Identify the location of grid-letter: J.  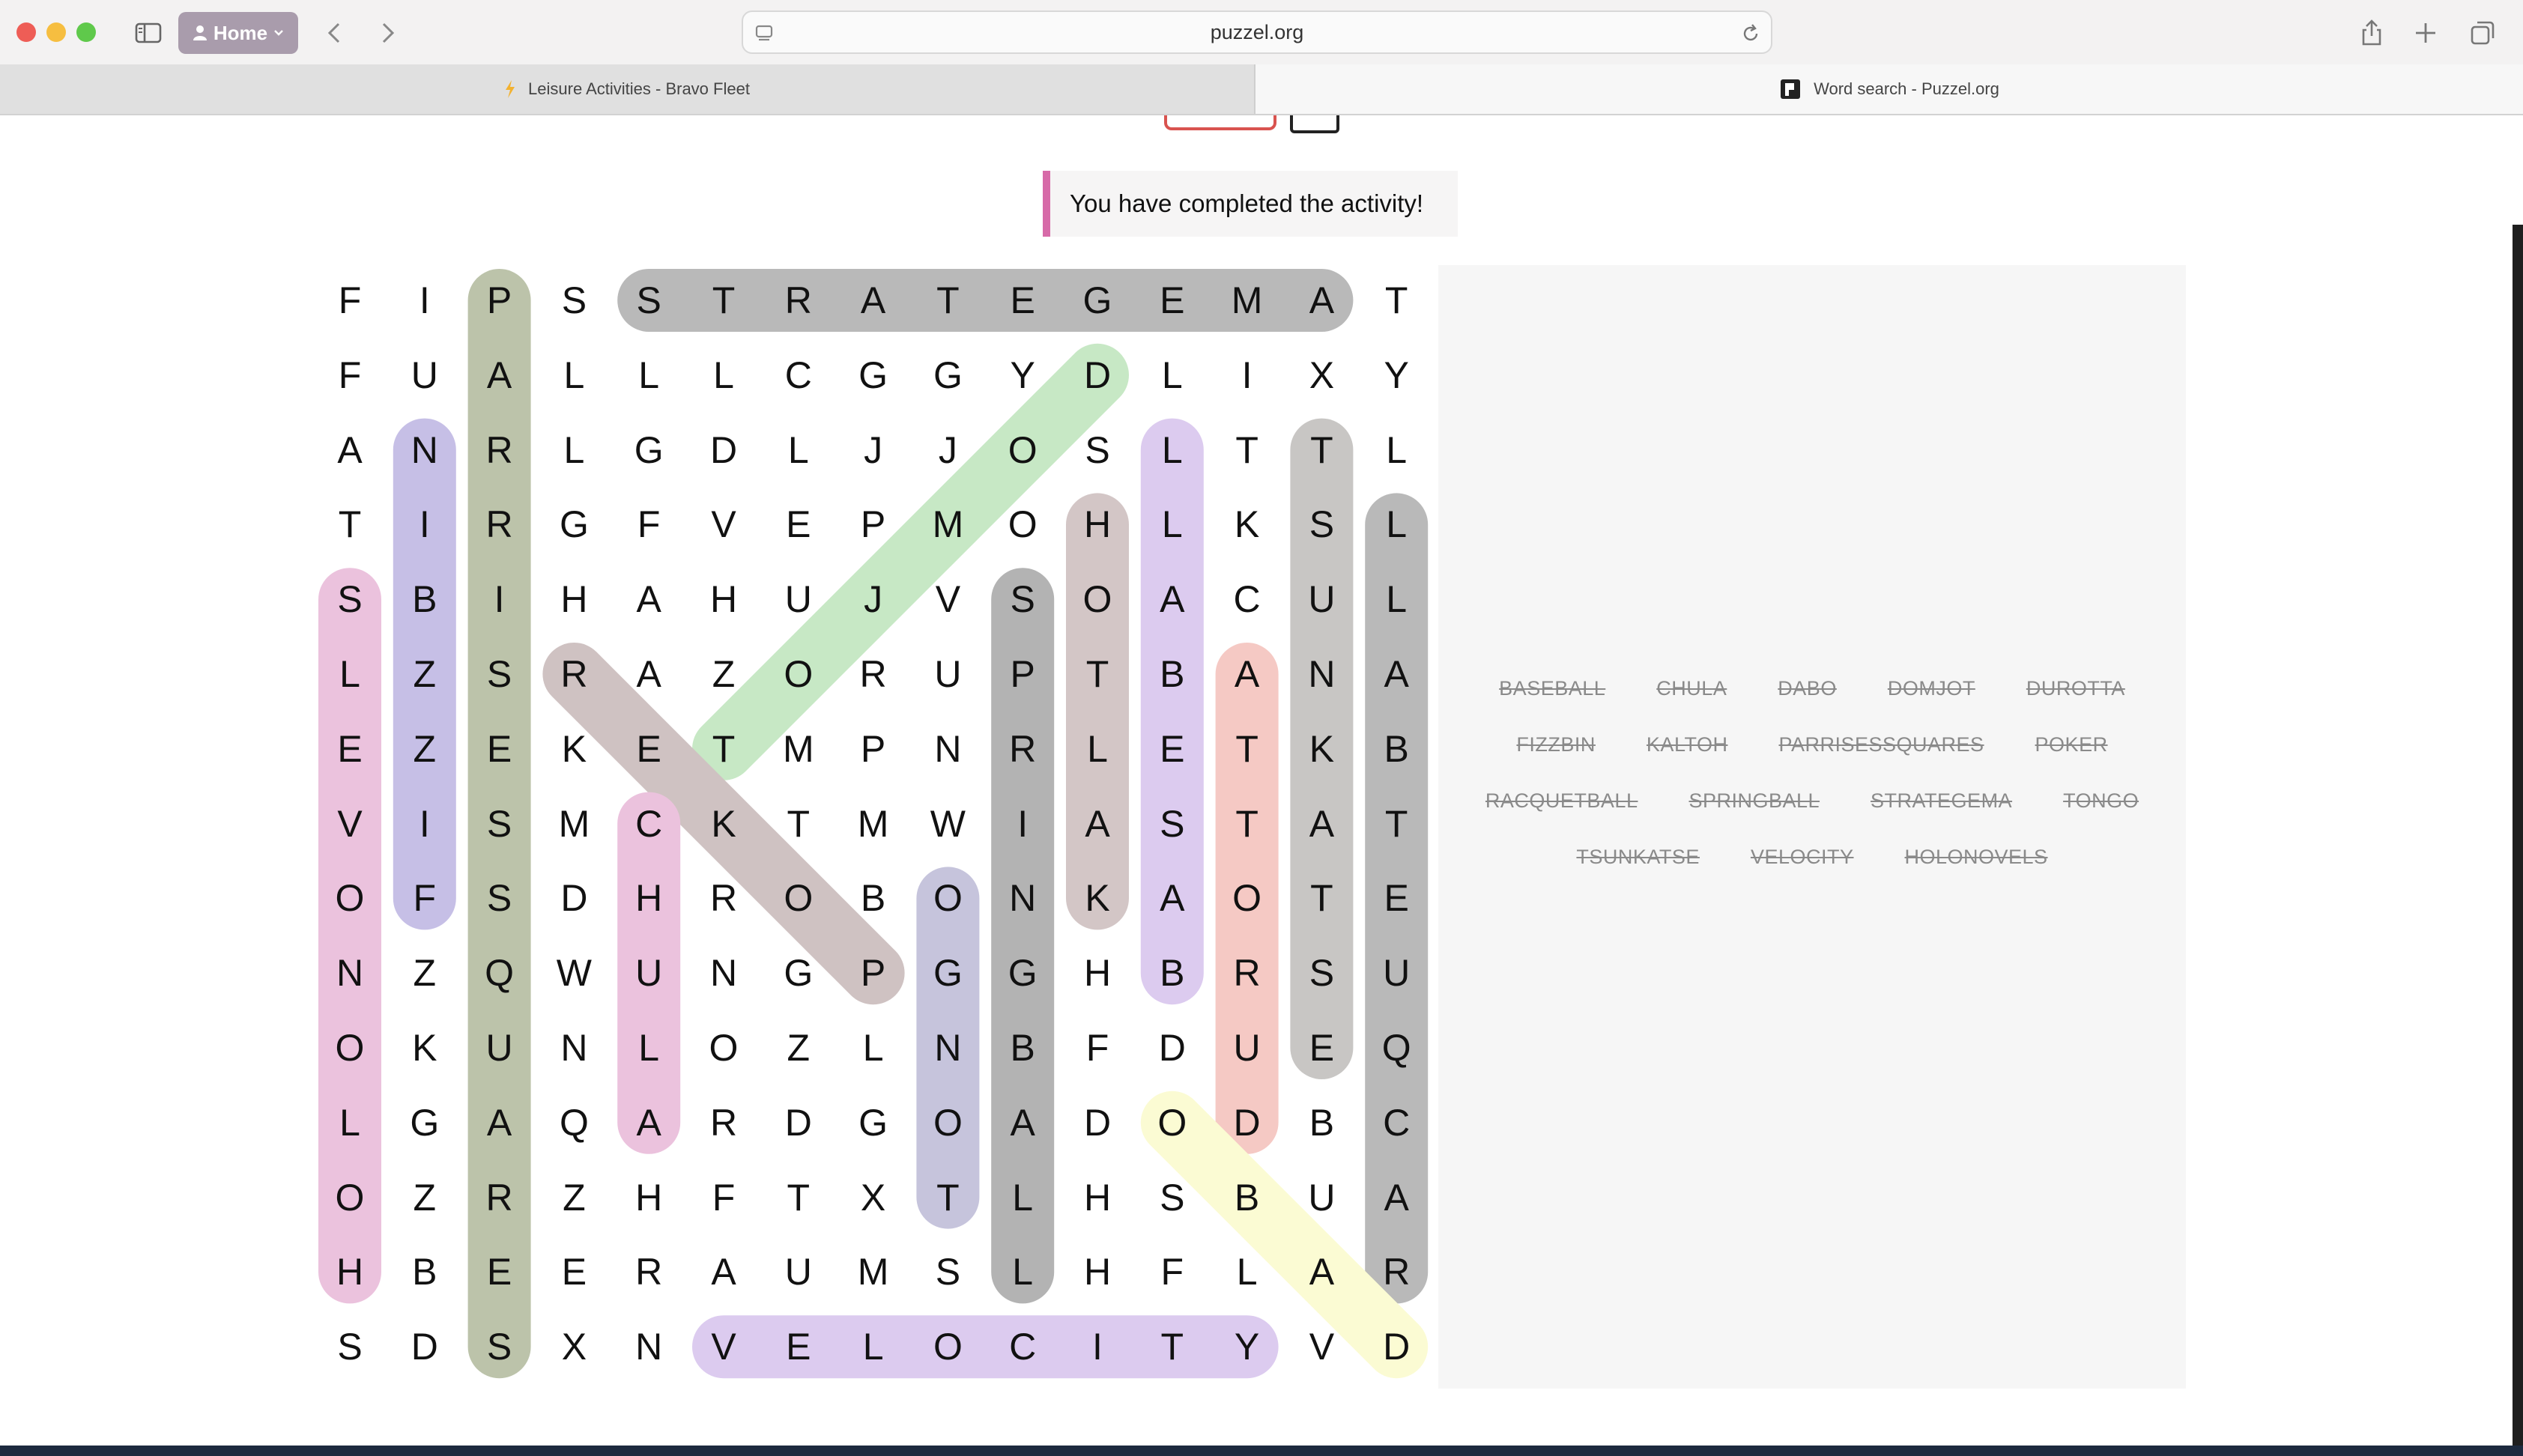
(947, 450).